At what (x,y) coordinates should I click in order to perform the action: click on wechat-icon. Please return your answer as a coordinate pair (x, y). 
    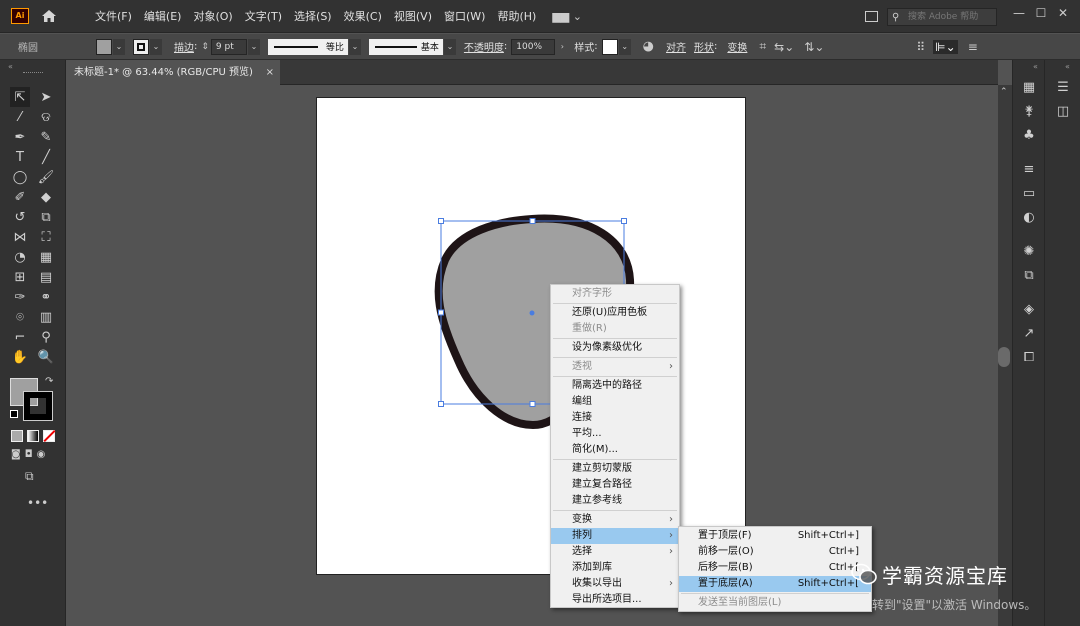
    Looking at the image, I should click on (864, 574).